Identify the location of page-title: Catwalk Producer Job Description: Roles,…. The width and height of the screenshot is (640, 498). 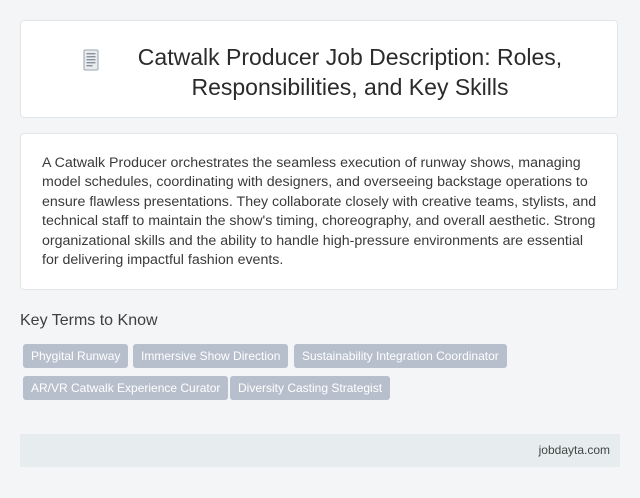
(350, 72).